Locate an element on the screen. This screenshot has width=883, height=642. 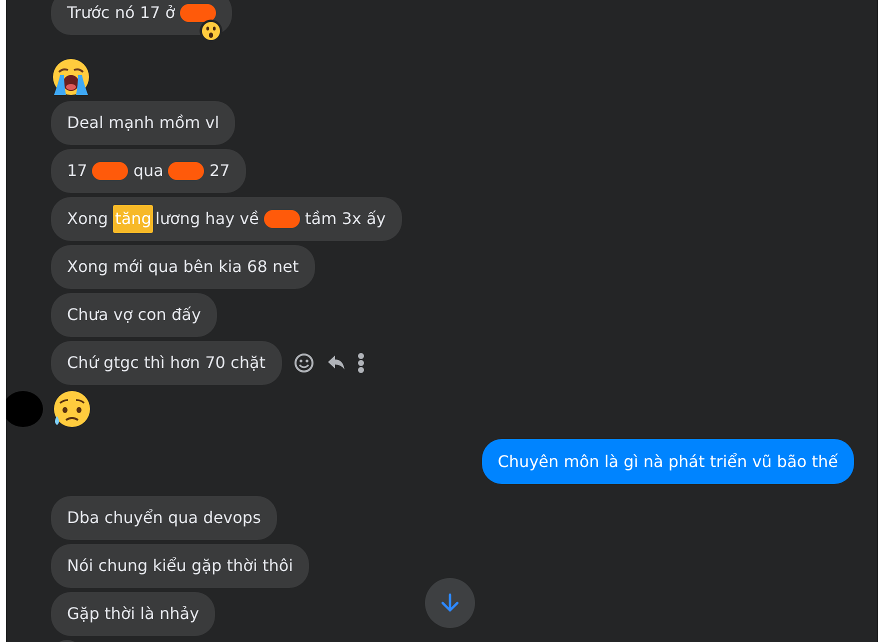
arrow-down-icon is located at coordinates (450, 603).